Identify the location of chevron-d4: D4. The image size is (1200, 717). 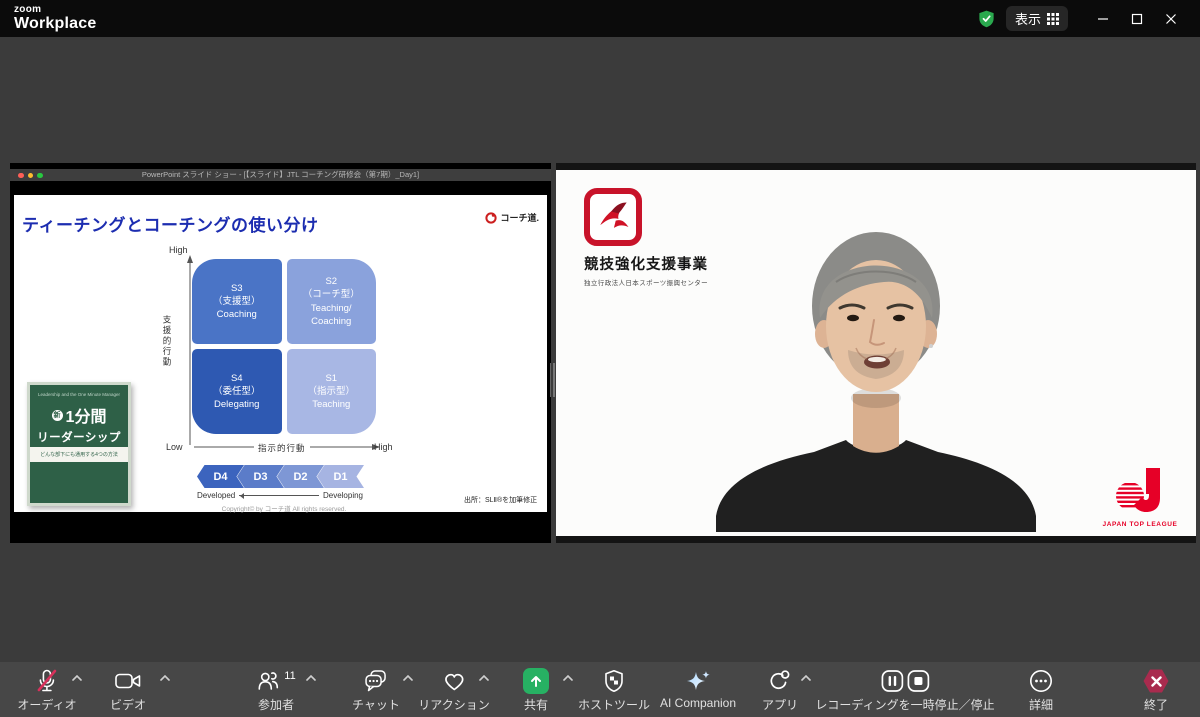
(220, 476).